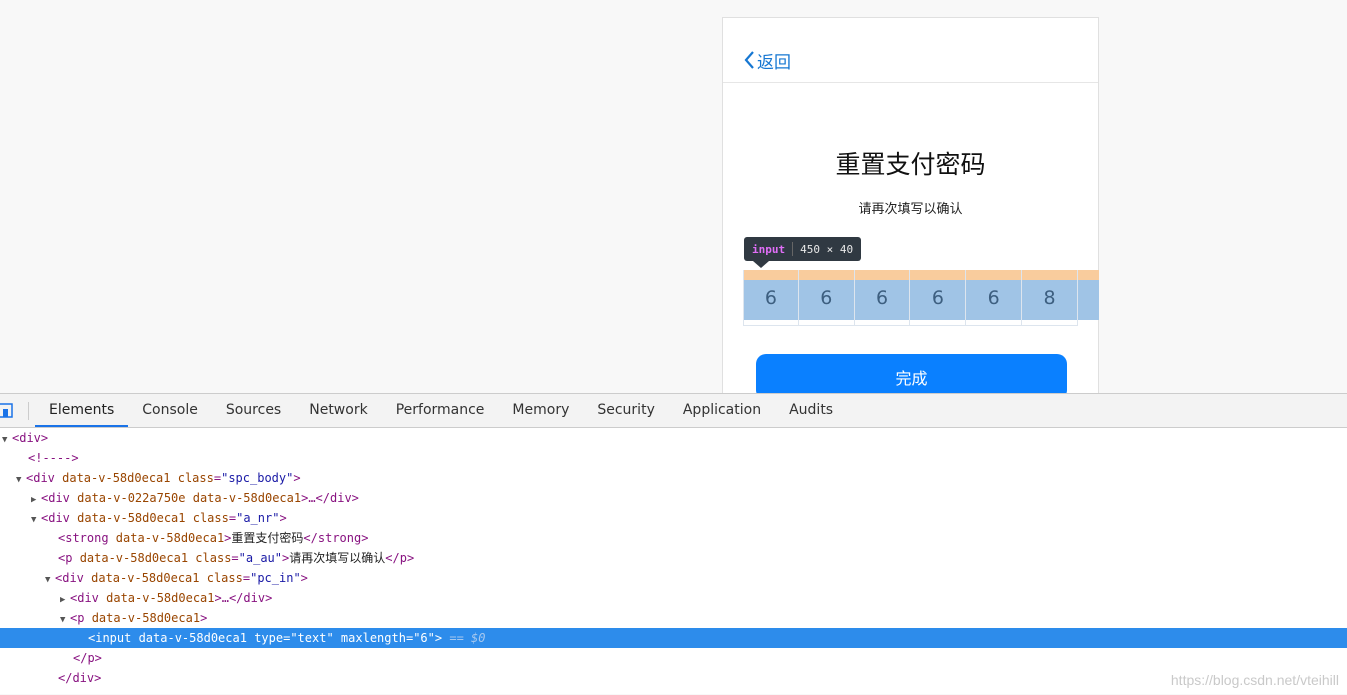 Image resolution: width=1347 pixels, height=695 pixels. I want to click on tab-network: Network, so click(338, 410).